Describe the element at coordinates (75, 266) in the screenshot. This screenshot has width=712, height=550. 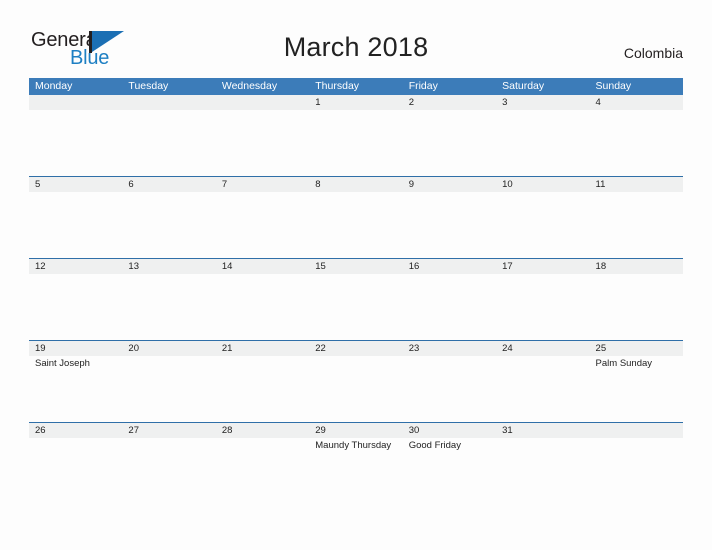
I see `day-number: 12` at that location.